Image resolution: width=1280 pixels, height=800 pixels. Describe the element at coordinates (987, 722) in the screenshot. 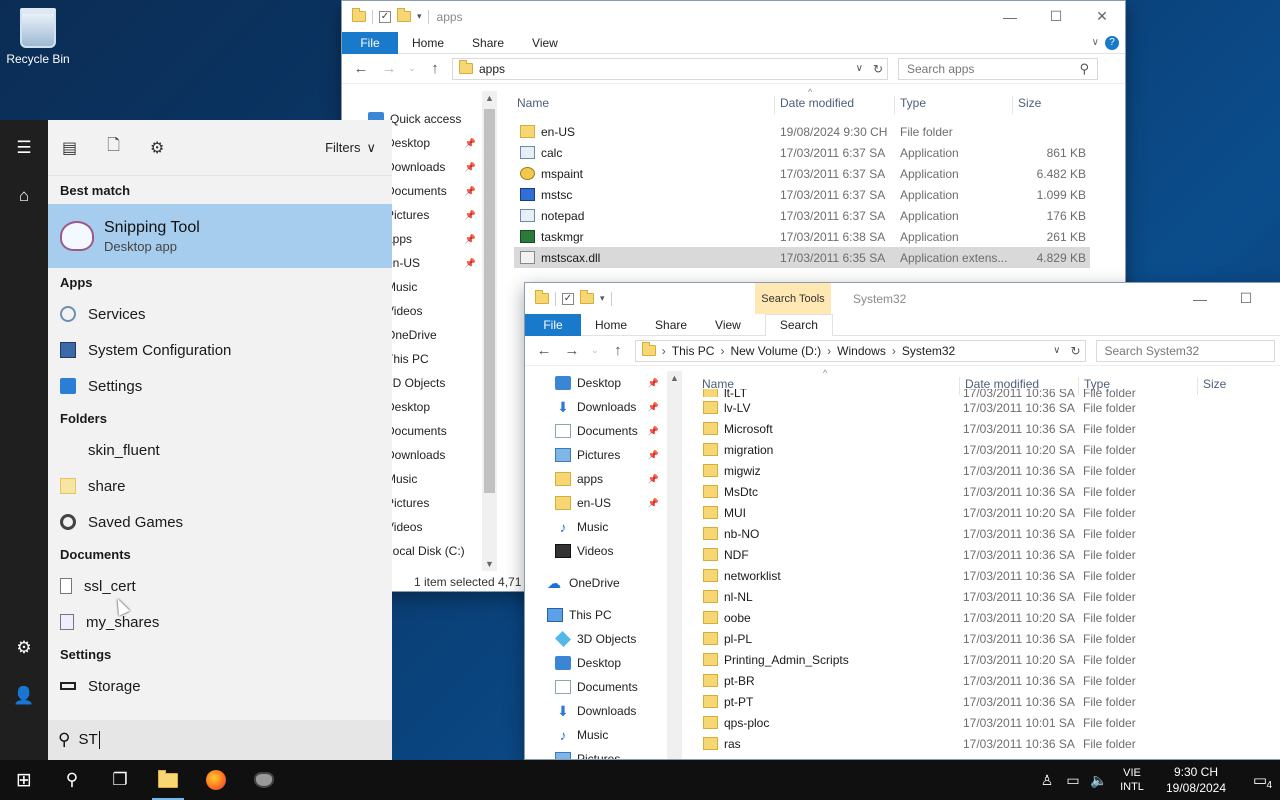

I see `file-row: qps-ploc 17/03/2011 10:01 SA File folder` at that location.